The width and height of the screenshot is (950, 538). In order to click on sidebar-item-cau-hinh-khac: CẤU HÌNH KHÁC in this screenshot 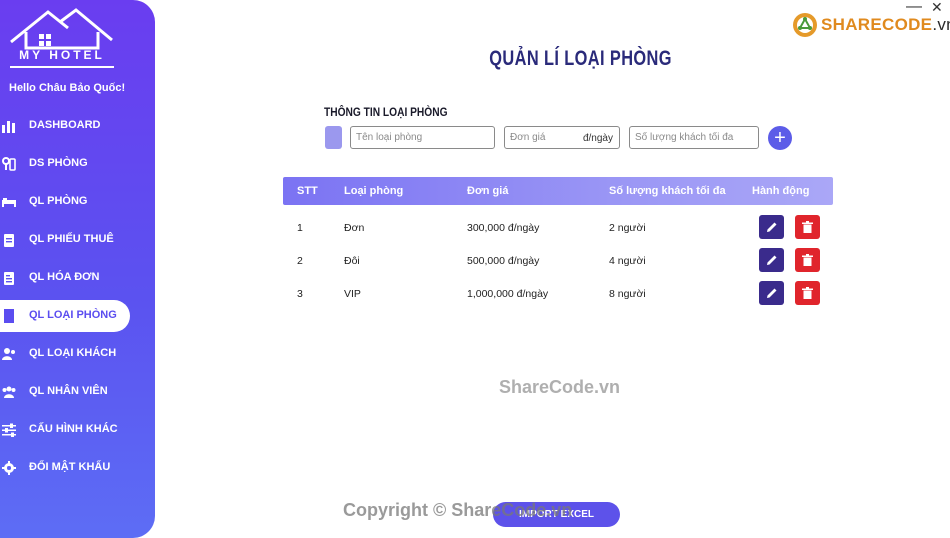, I will do `click(77, 430)`.